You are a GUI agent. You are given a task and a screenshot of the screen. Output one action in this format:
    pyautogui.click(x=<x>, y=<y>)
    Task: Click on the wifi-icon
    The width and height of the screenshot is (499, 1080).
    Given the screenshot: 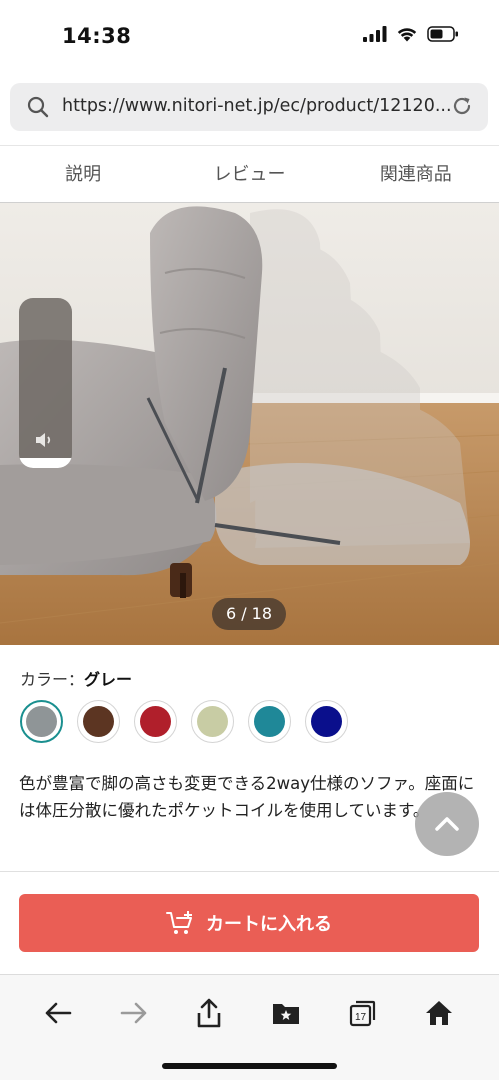 What is the action you would take?
    pyautogui.click(x=407, y=35)
    